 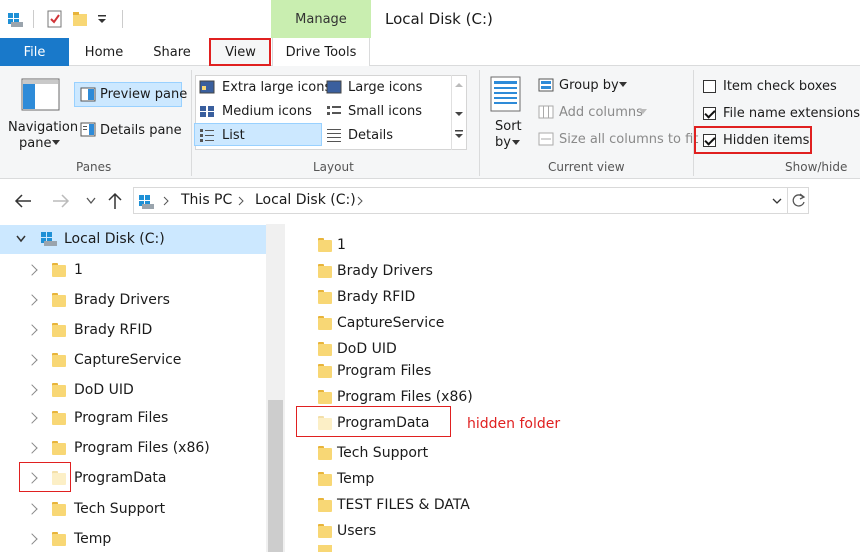 I want to click on file-item-label: TEST FILES & DATA, so click(x=403, y=505).